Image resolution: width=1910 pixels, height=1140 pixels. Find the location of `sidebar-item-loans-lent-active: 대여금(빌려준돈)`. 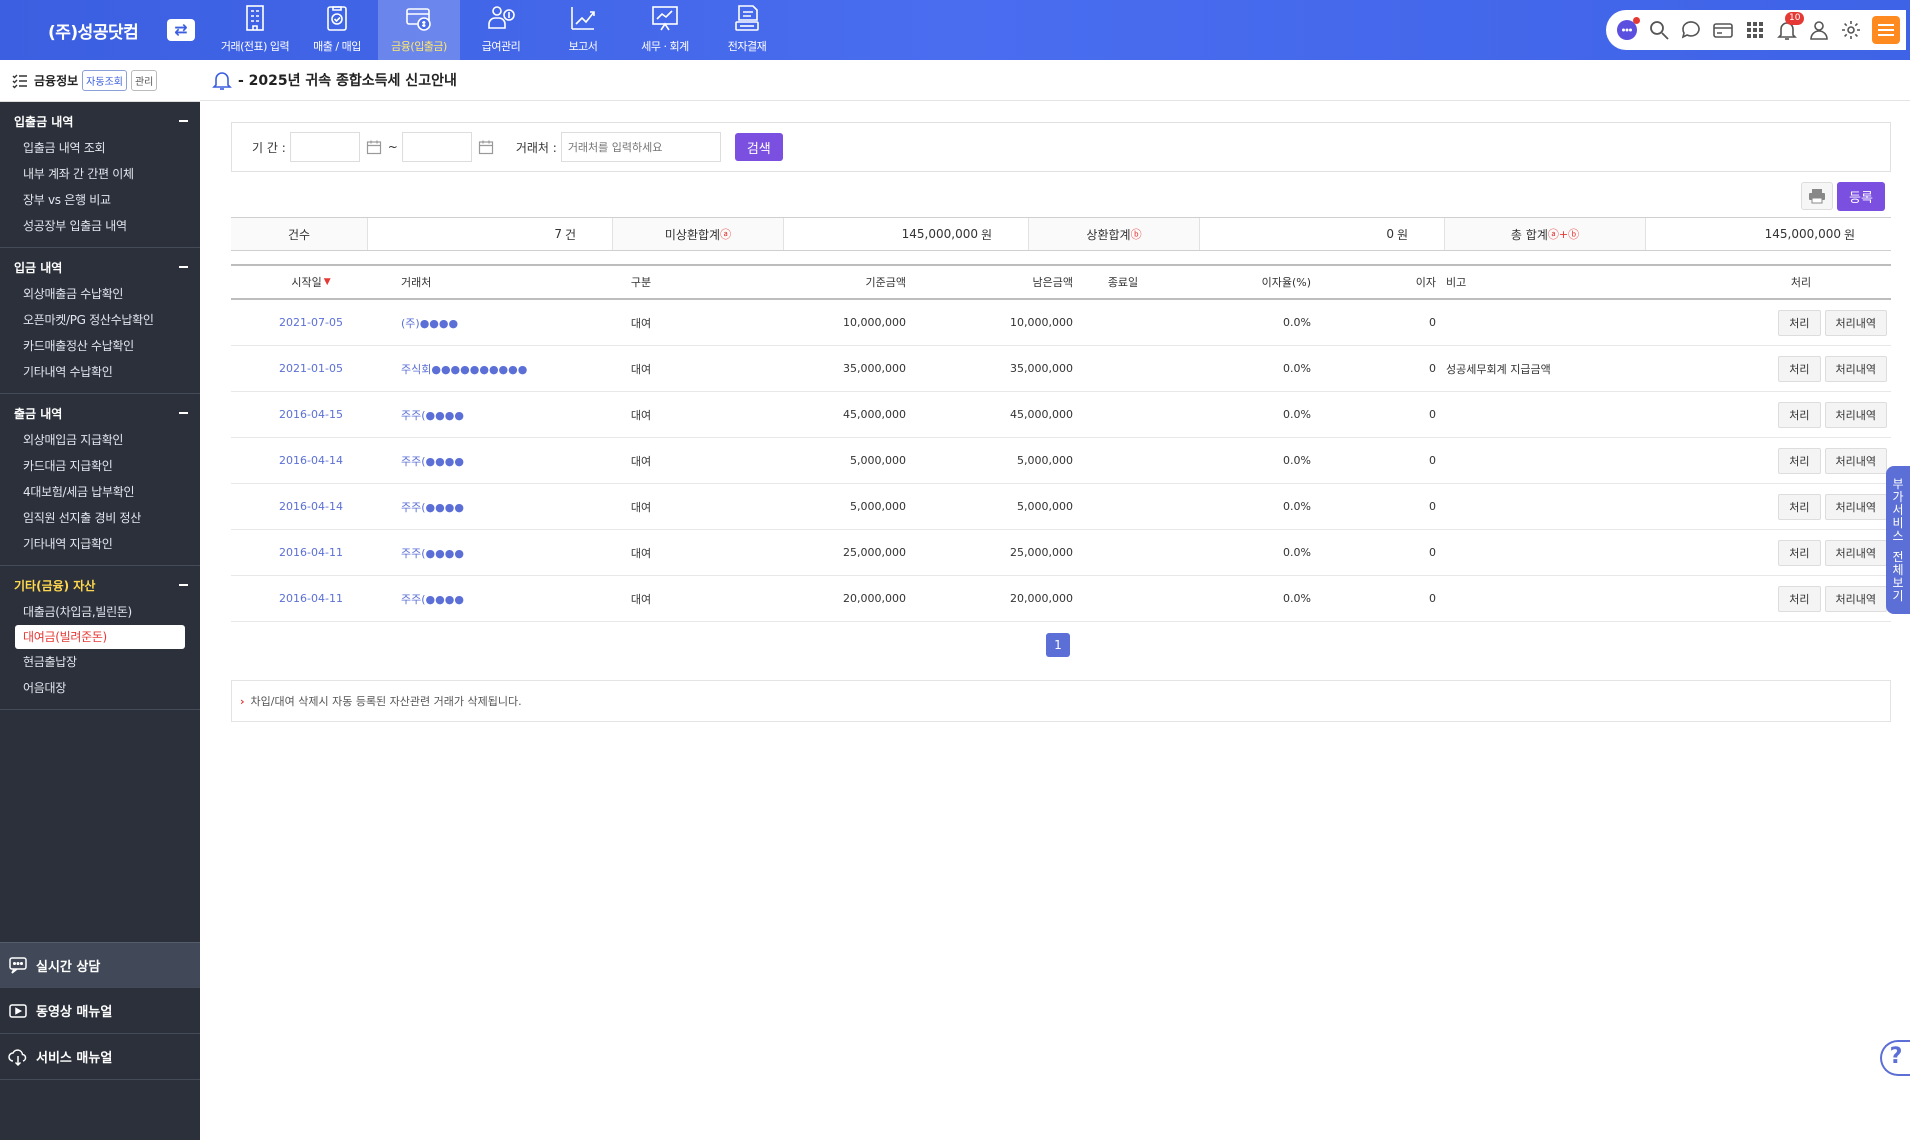

sidebar-item-loans-lent-active: 대여금(빌려준돈) is located at coordinates (100, 637).